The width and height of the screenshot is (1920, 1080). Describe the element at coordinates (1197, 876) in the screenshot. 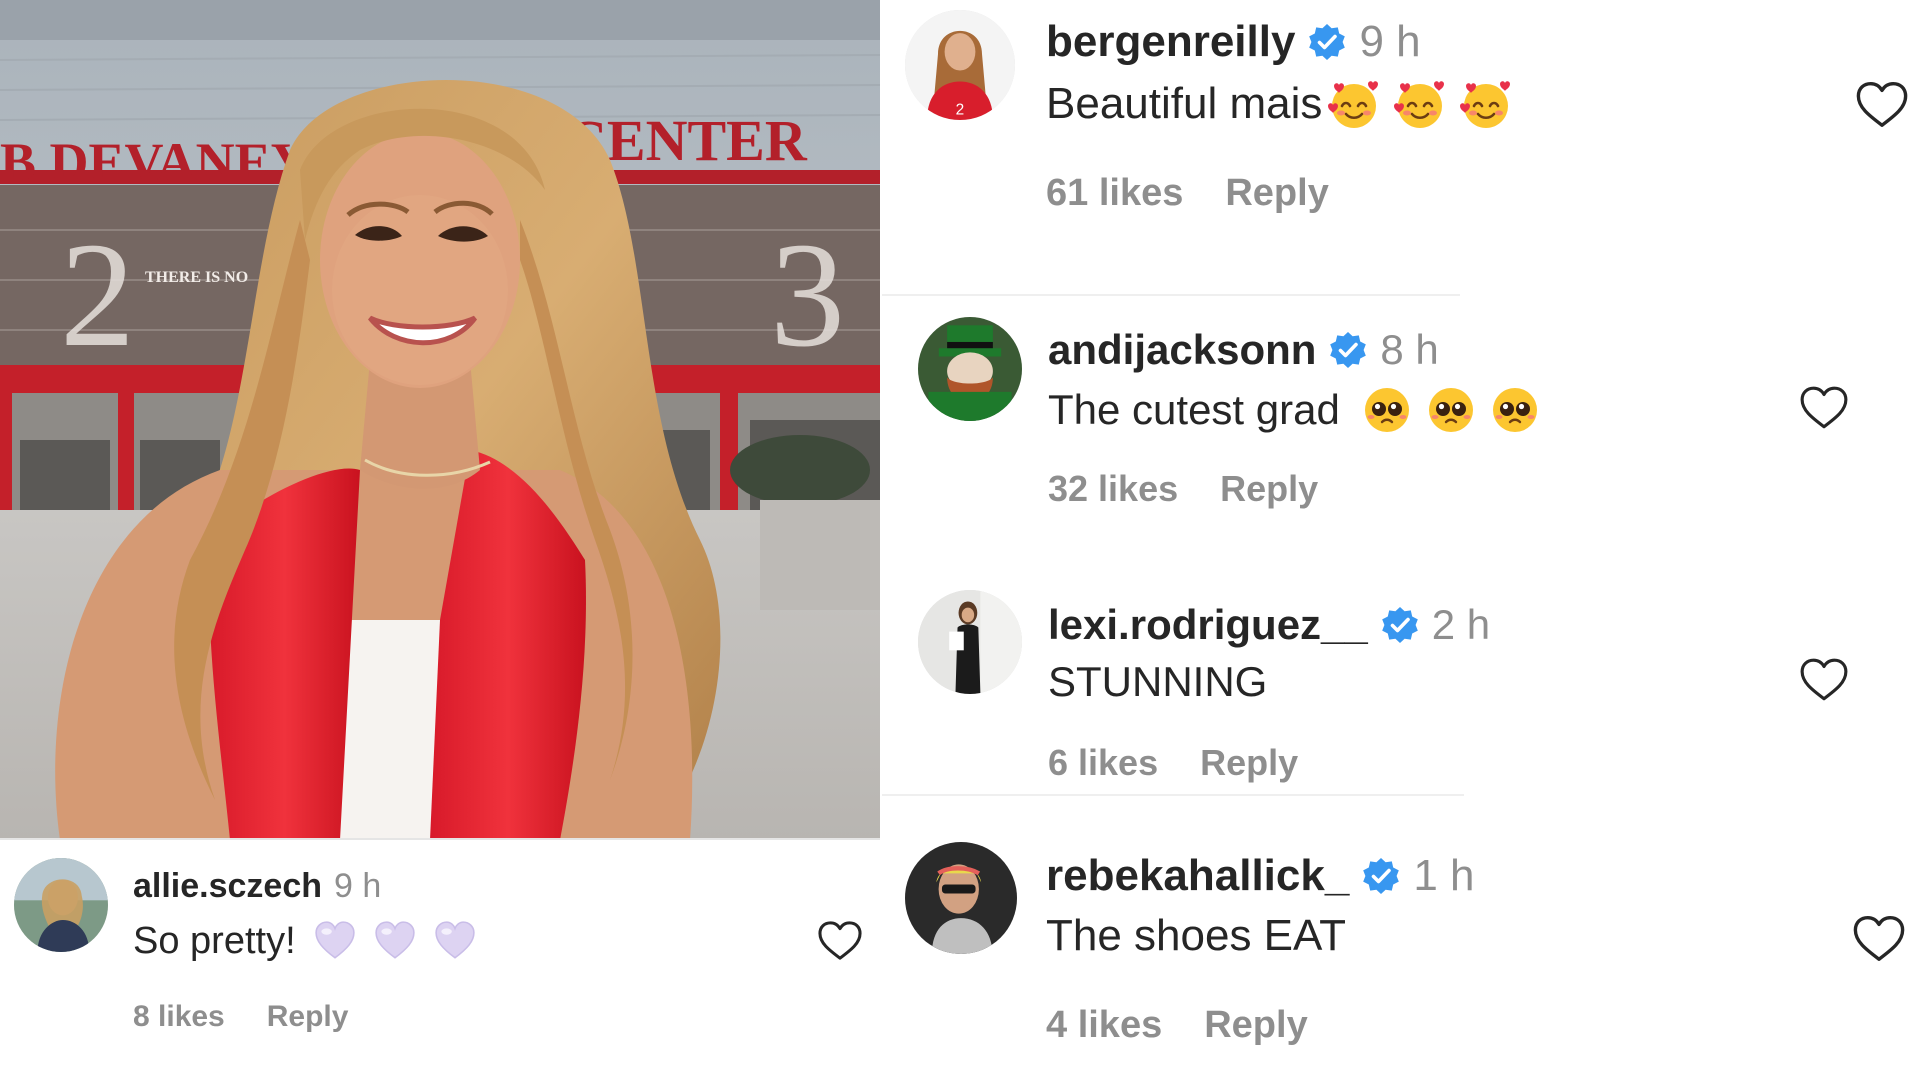

I see `username: rebekahallick_` at that location.